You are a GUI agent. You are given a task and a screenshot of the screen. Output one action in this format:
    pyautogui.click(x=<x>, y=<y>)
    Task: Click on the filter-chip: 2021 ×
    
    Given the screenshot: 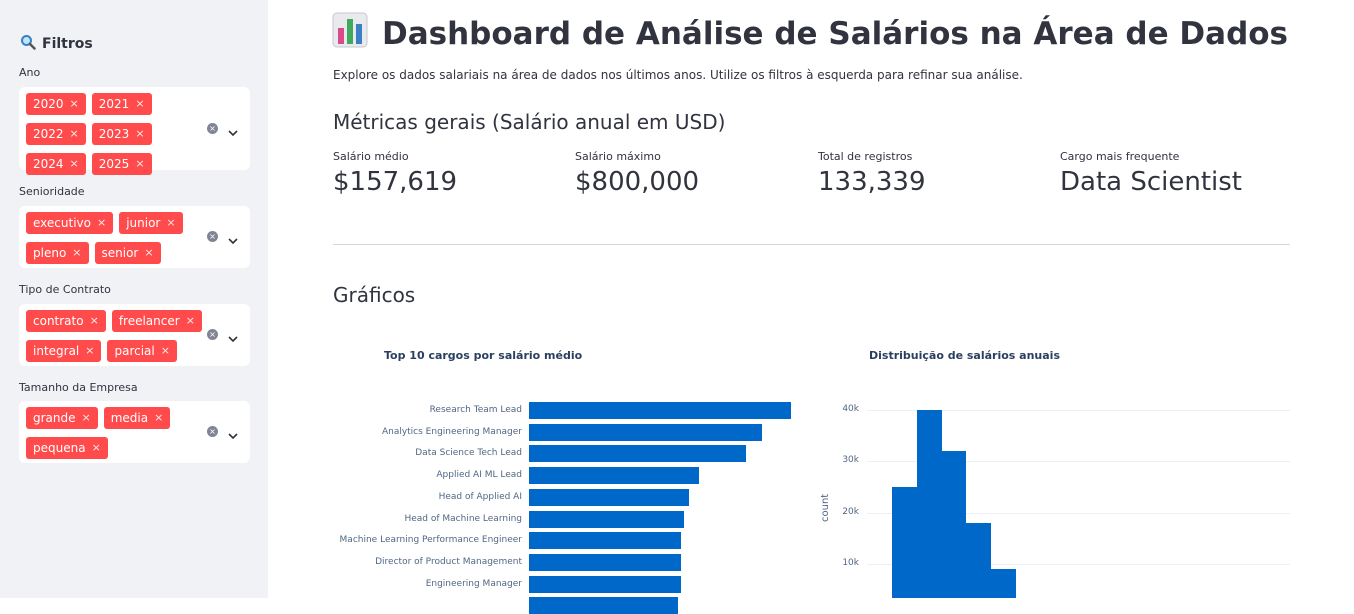 What is the action you would take?
    pyautogui.click(x=121, y=104)
    